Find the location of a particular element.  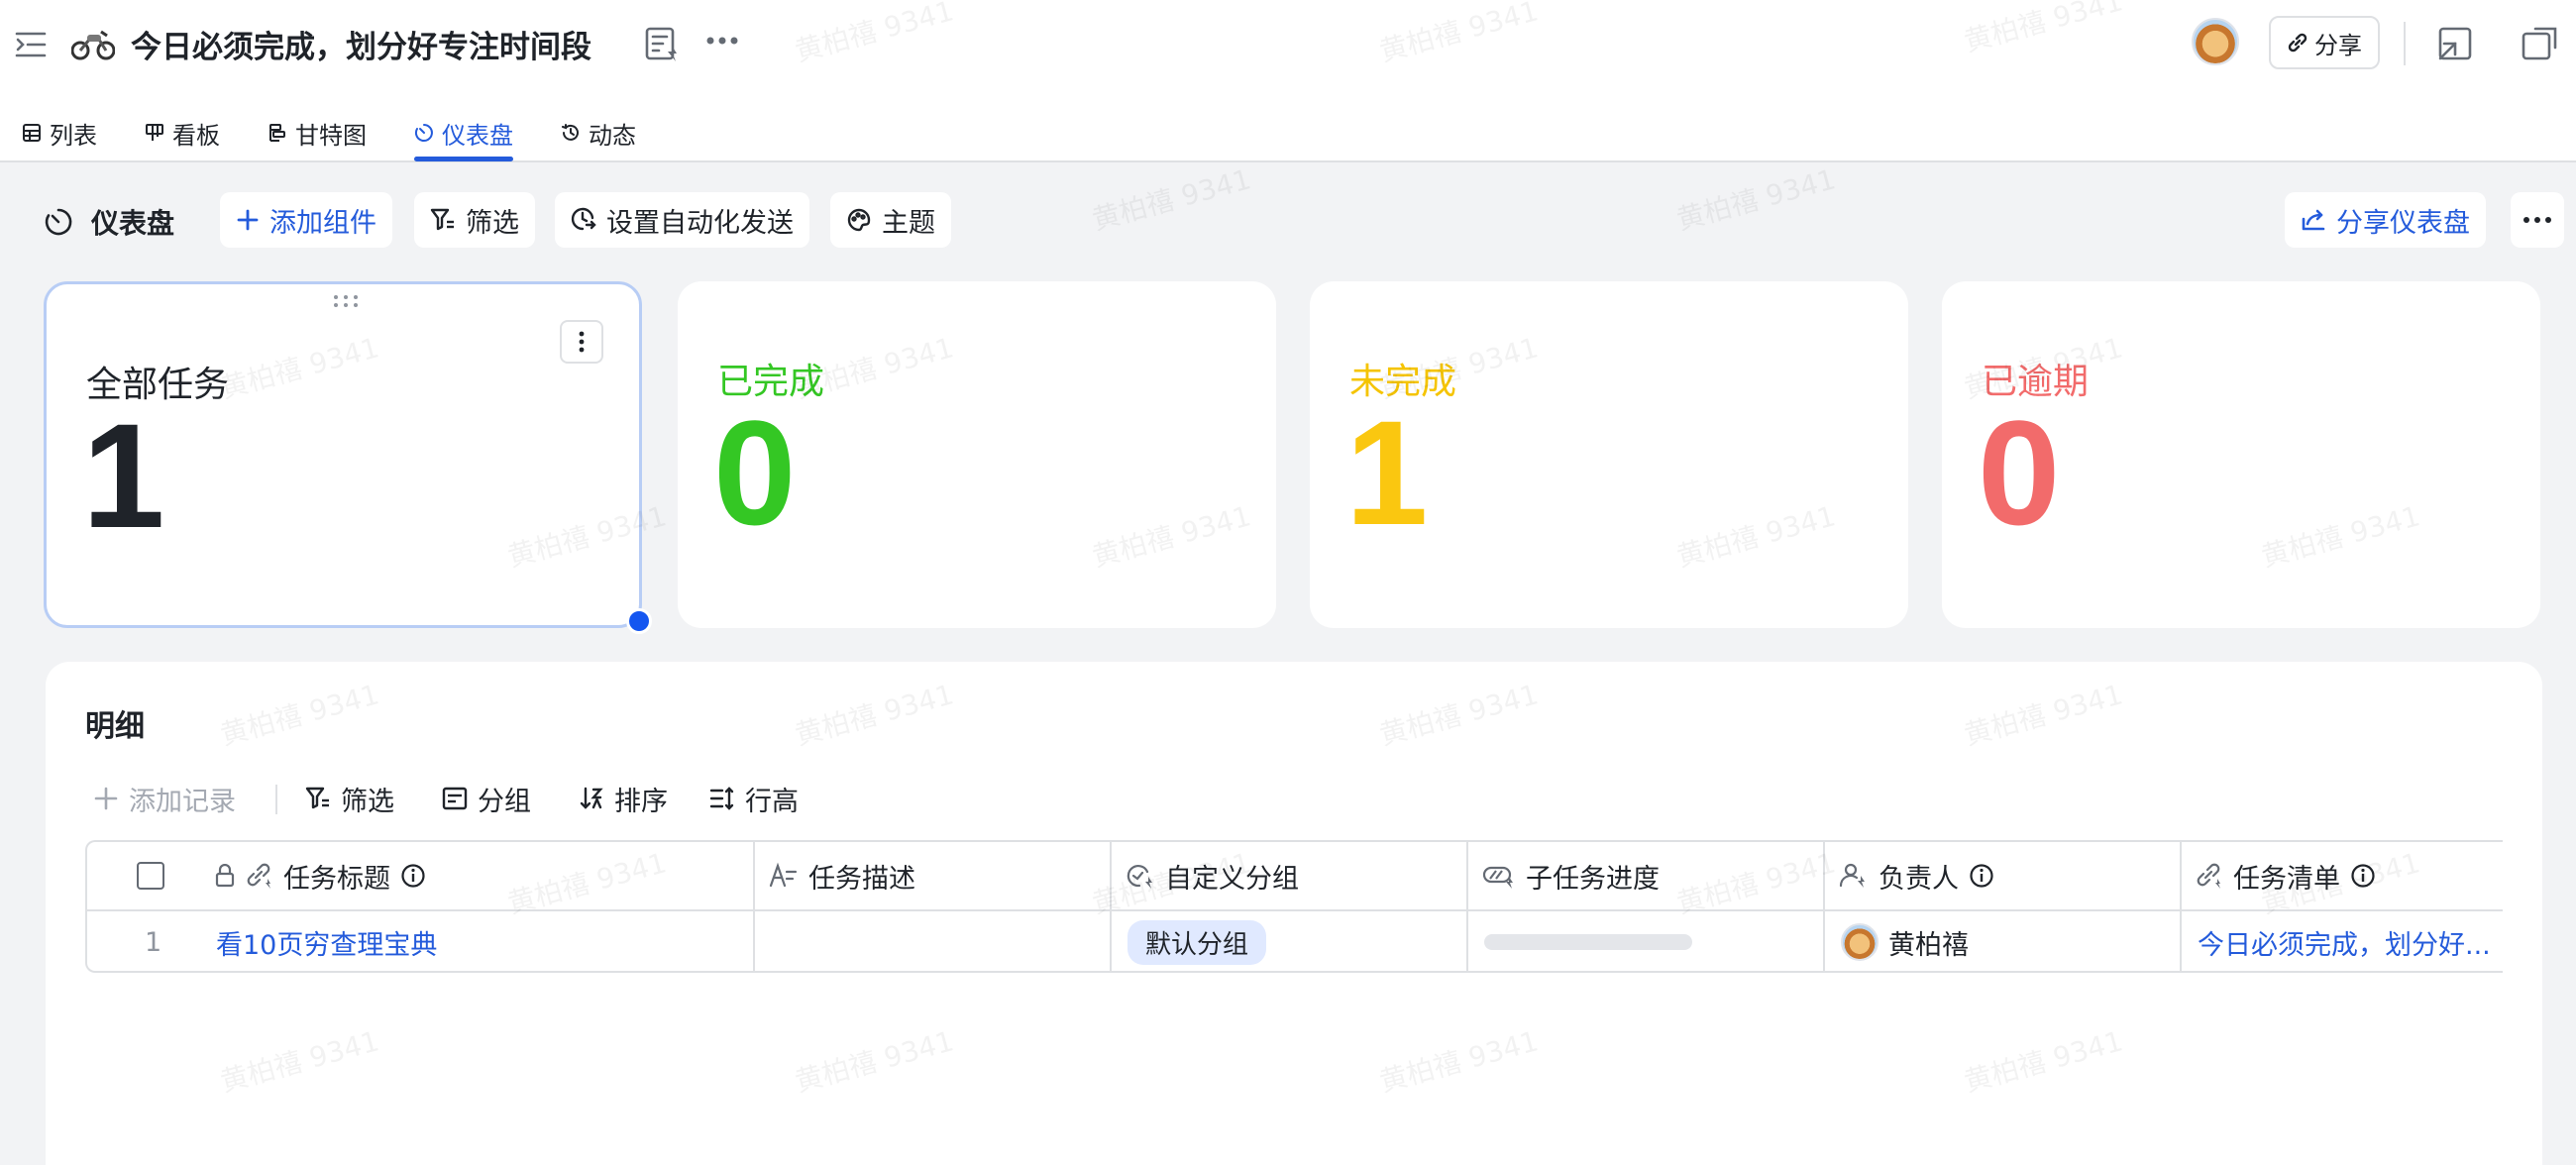

more-vertical-icon is located at coordinates (582, 342).